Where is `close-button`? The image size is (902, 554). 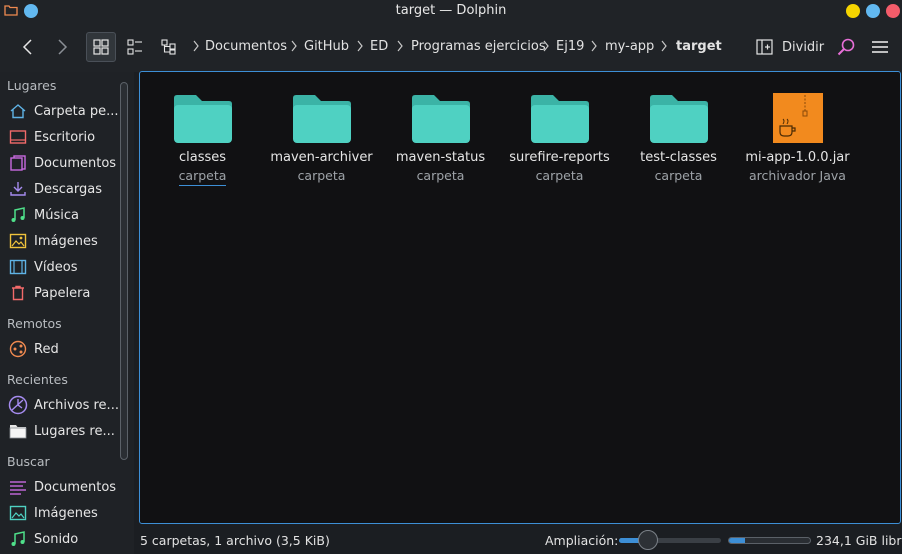
close-button is located at coordinates (893, 11).